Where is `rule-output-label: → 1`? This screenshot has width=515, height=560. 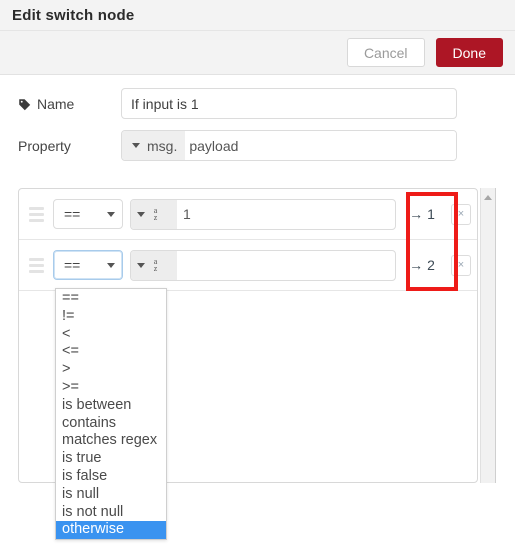 rule-output-label: → 1 is located at coordinates (422, 214).